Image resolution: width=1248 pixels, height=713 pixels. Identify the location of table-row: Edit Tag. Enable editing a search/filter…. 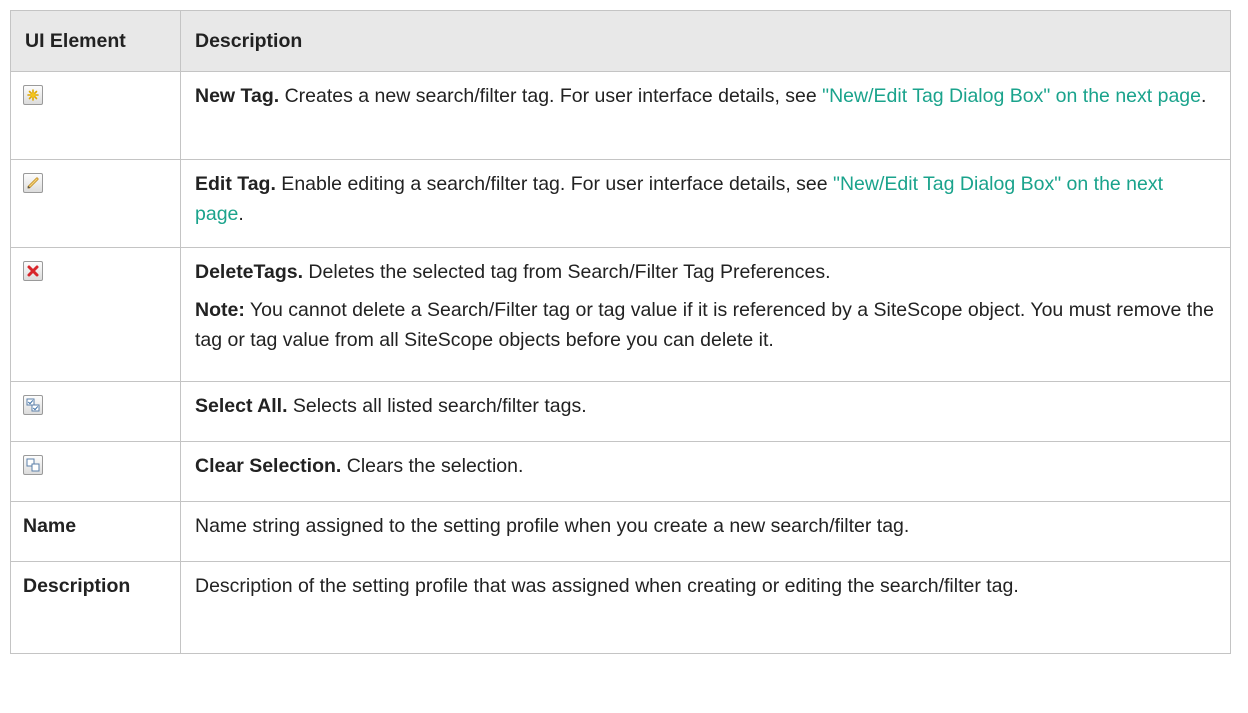
(620, 203).